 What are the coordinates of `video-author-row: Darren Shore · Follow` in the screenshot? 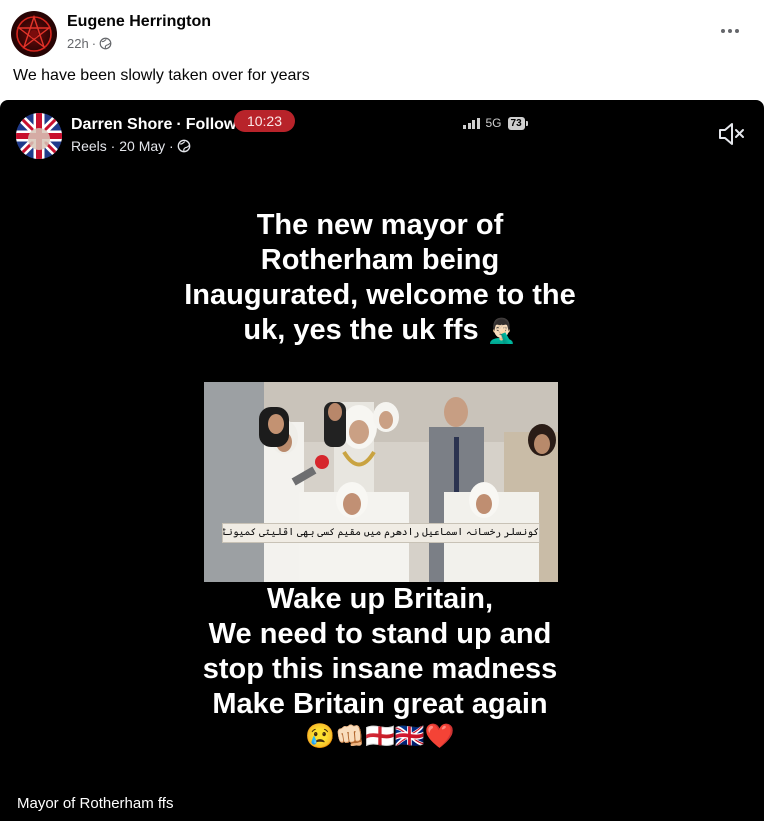 It's located at (153, 125).